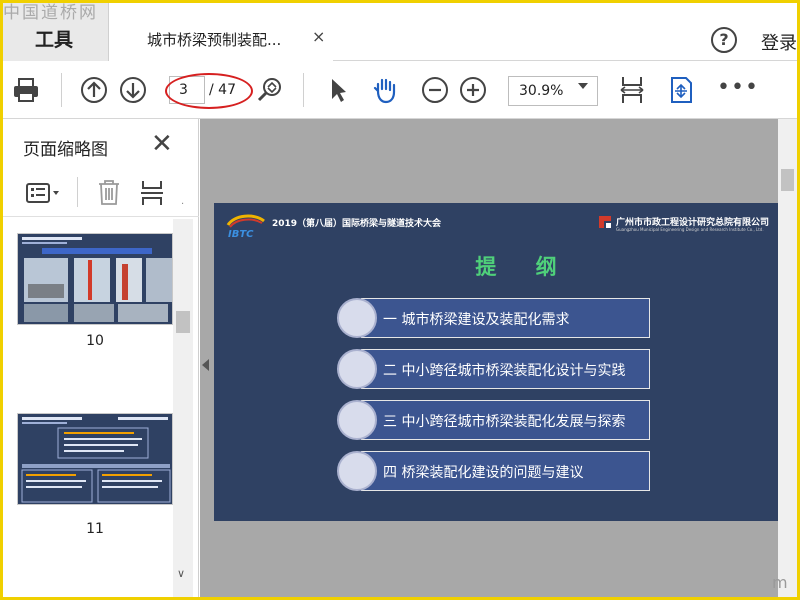  What do you see at coordinates (400, 32) in the screenshot?
I see `tab-bar: 工具 中国道桥网 城市桥梁预制装配... × ? 登录` at bounding box center [400, 32].